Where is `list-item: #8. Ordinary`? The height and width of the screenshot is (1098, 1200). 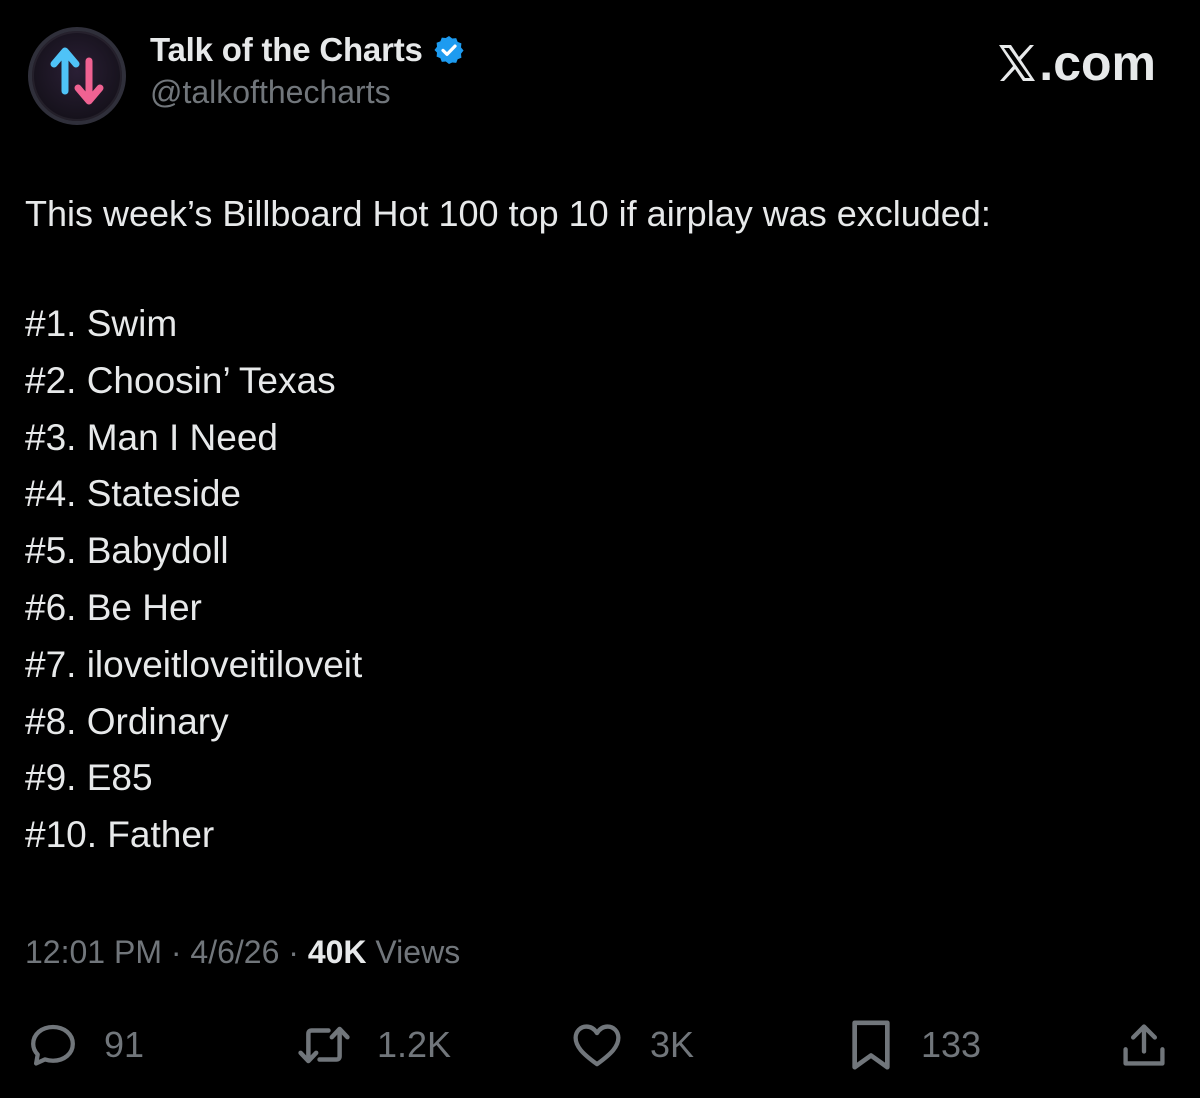 list-item: #8. Ordinary is located at coordinates (127, 721).